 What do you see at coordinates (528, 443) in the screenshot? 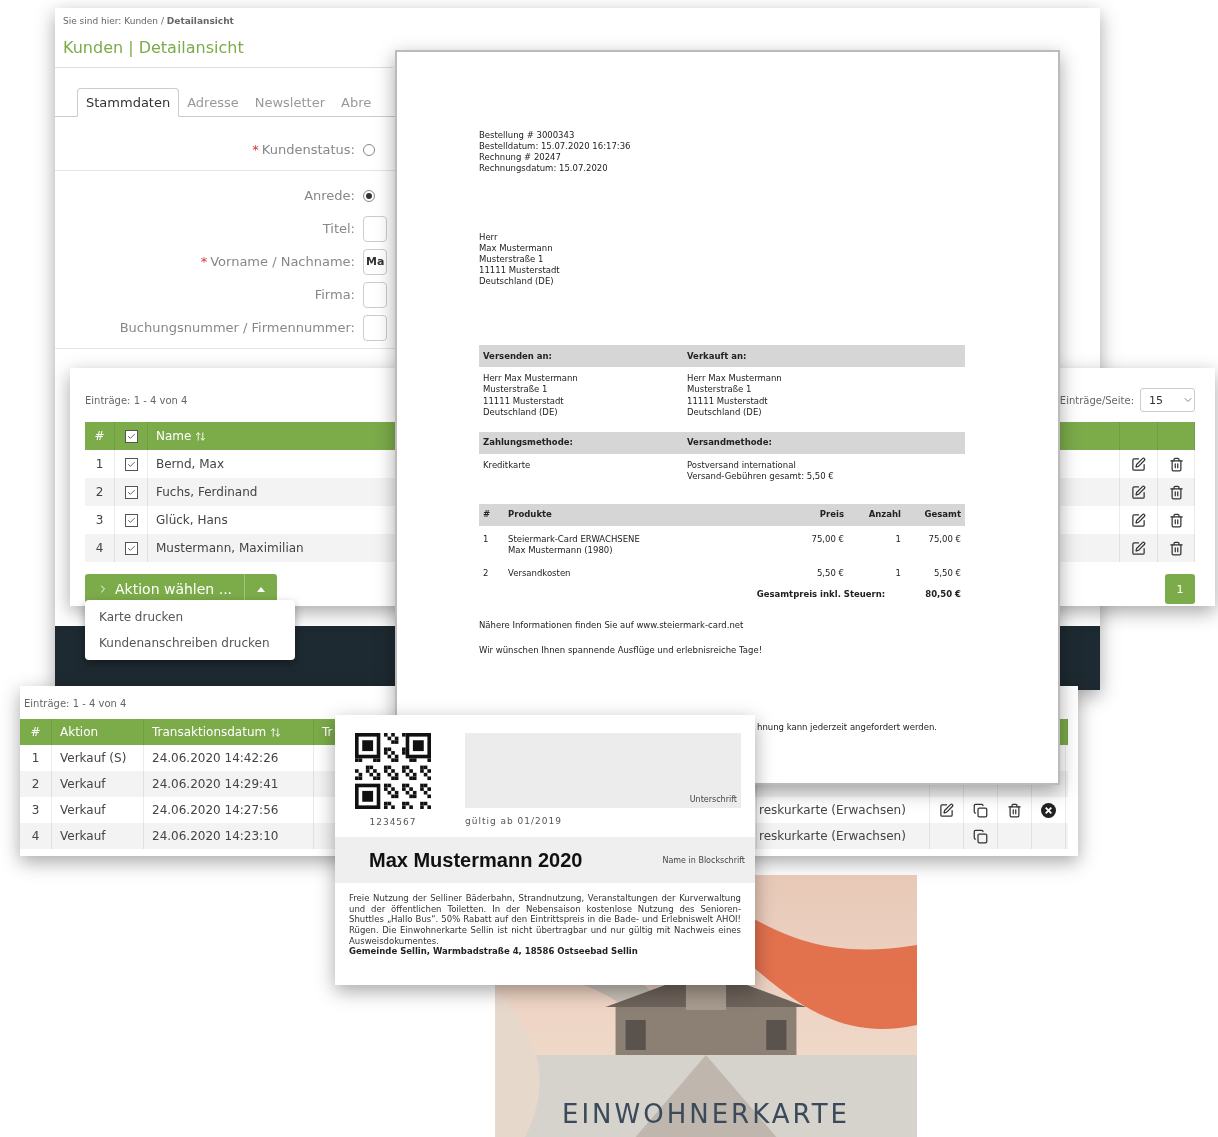
I see `section-heading: Zahlungsmethode:` at bounding box center [528, 443].